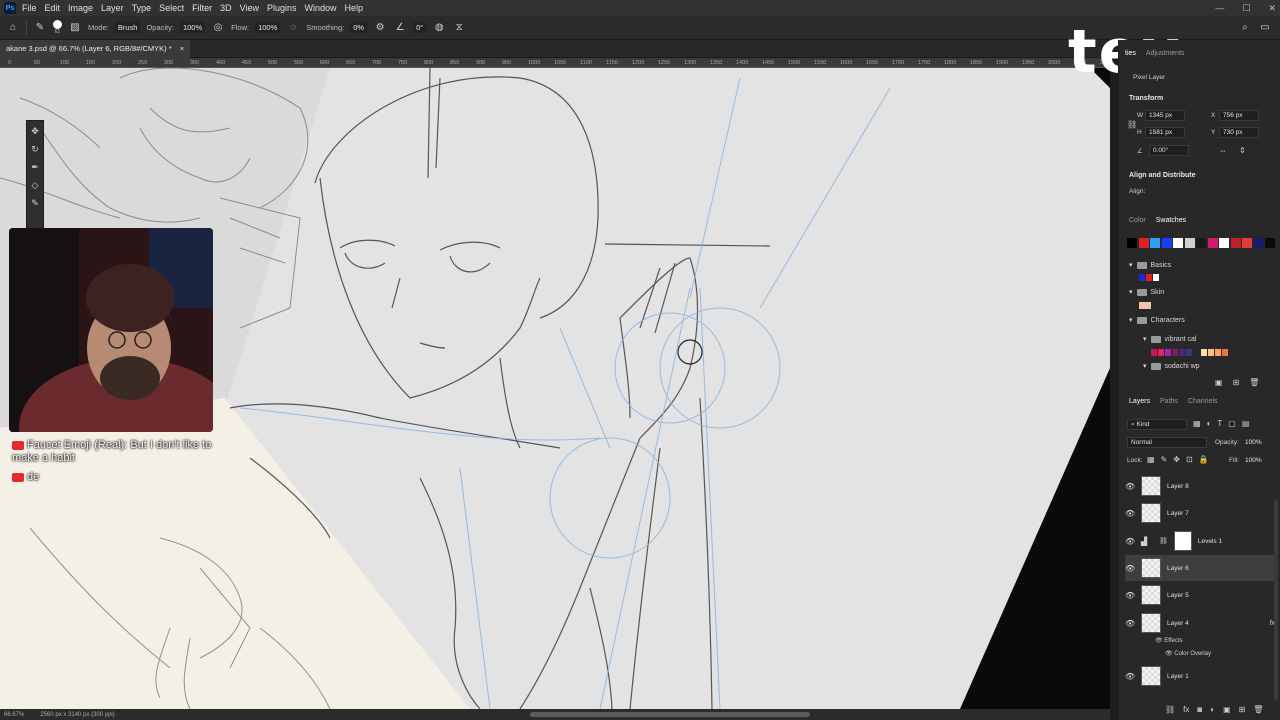 The width and height of the screenshot is (1280, 720). Describe the element at coordinates (282, 8) in the screenshot. I see `menu-plugins: Plugins` at that location.